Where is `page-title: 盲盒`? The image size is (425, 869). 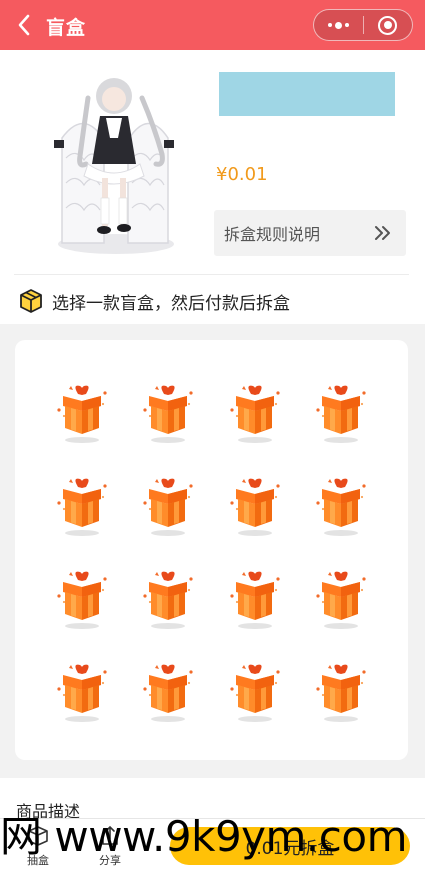
page-title: 盲盒 is located at coordinates (66, 28).